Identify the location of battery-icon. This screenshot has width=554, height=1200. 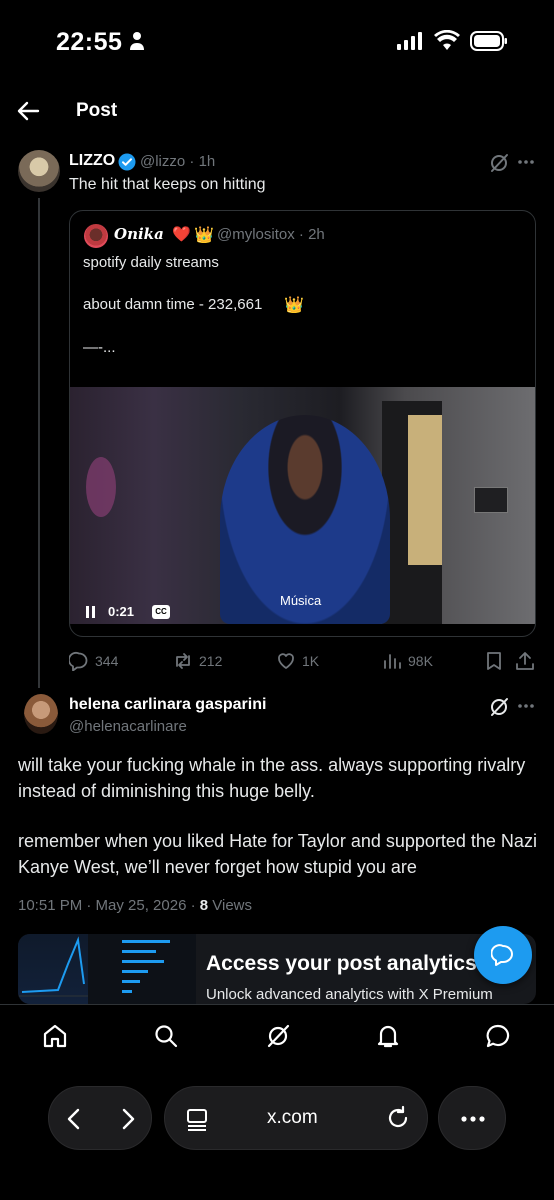
(488, 41).